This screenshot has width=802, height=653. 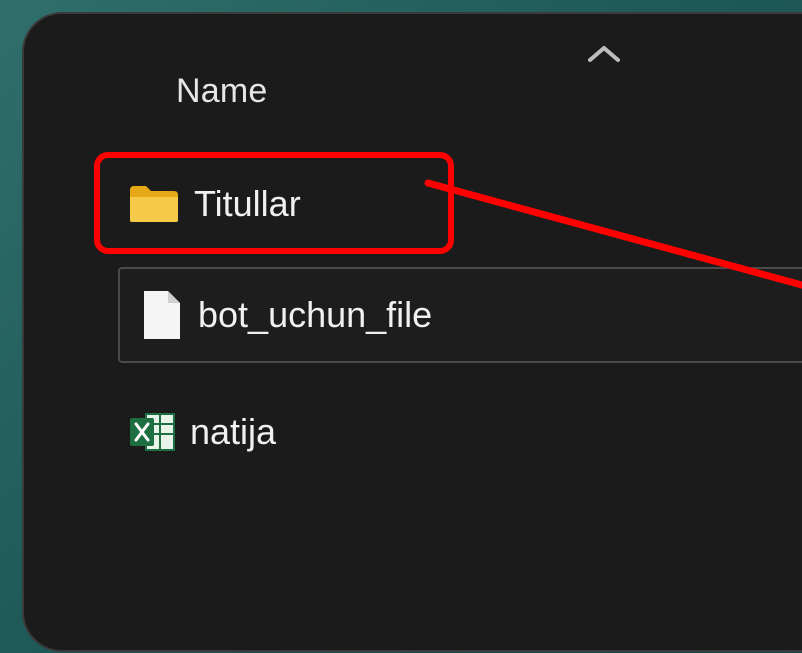 What do you see at coordinates (315, 314) in the screenshot?
I see `file-name: bot_uchun_file` at bounding box center [315, 314].